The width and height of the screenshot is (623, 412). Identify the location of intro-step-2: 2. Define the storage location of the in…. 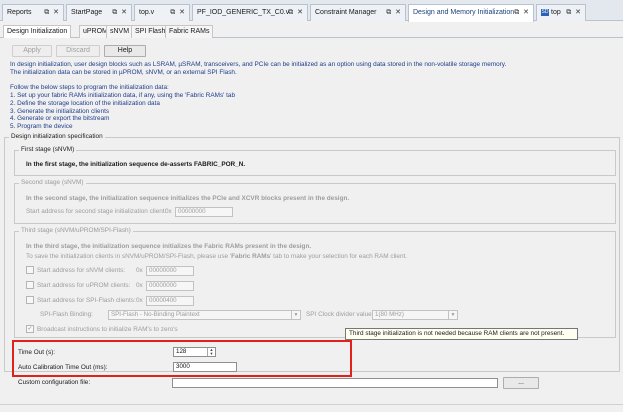
(85, 103).